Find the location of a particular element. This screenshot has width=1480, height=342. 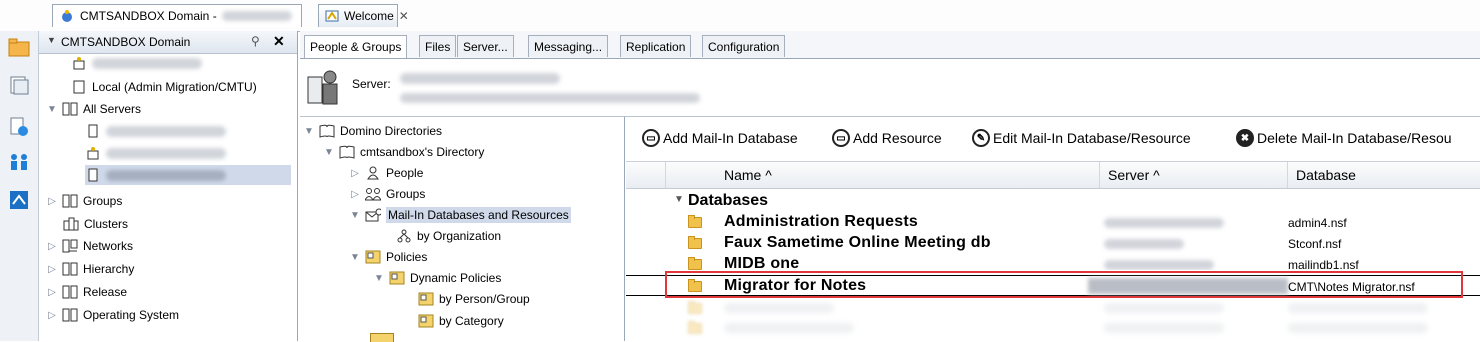

tree-label: Operating System is located at coordinates (131, 315).